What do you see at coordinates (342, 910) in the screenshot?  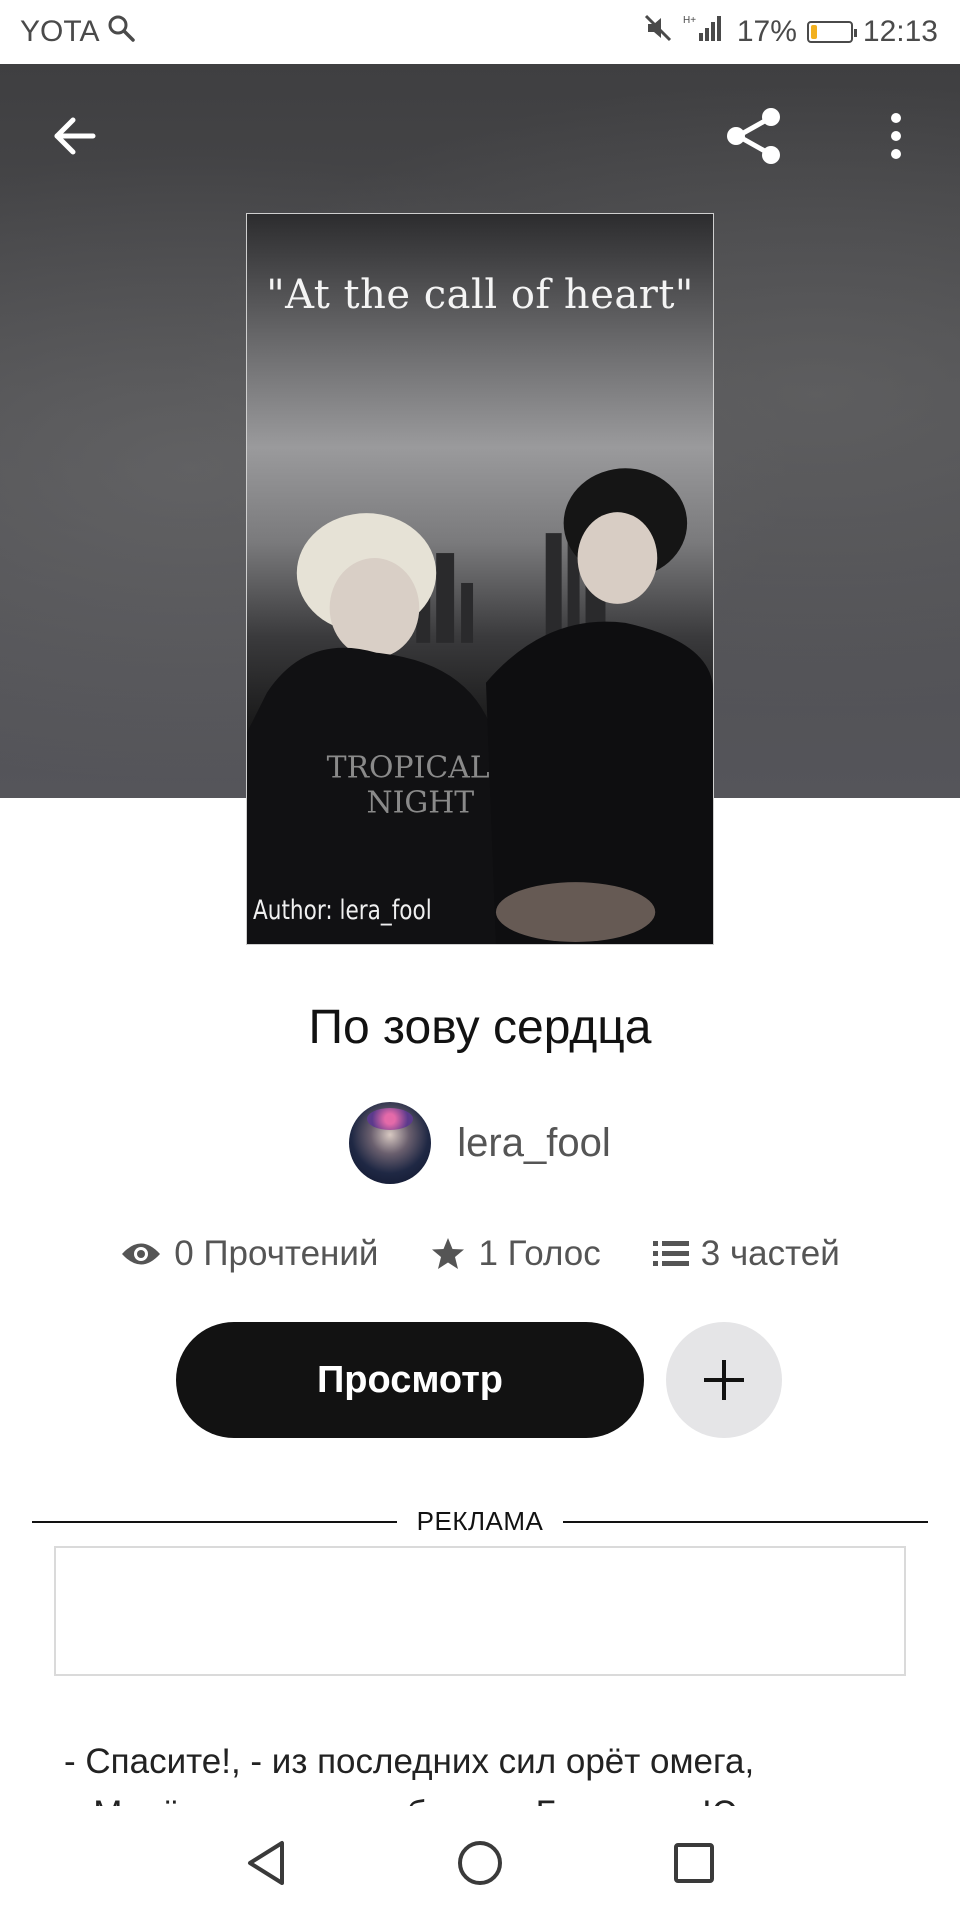 I see `cover-author-text: Author: lera_fool` at bounding box center [342, 910].